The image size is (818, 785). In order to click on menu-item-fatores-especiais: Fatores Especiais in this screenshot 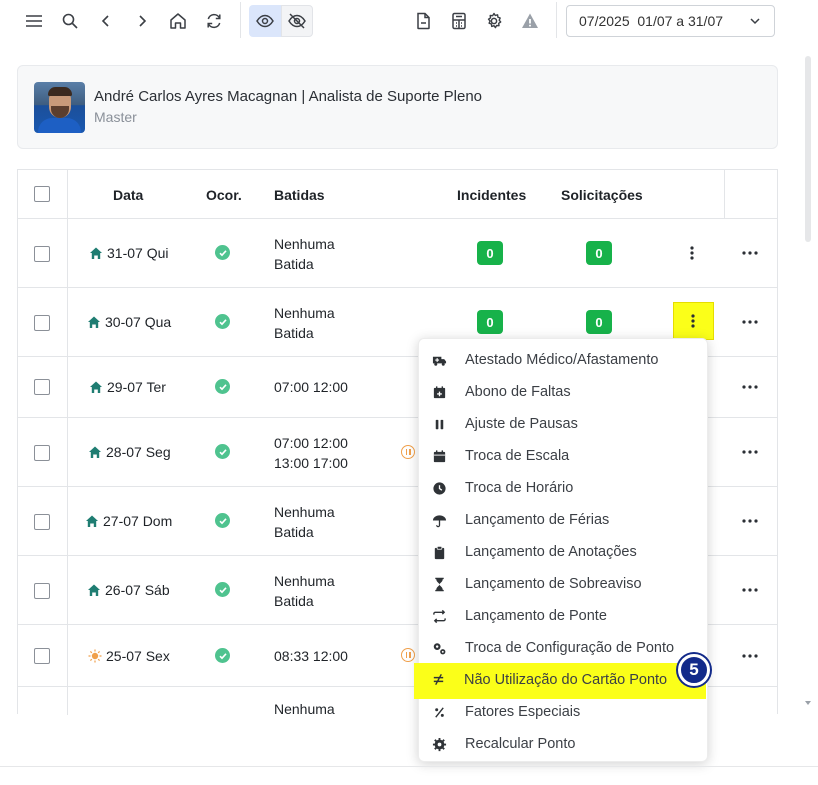, I will do `click(563, 711)`.